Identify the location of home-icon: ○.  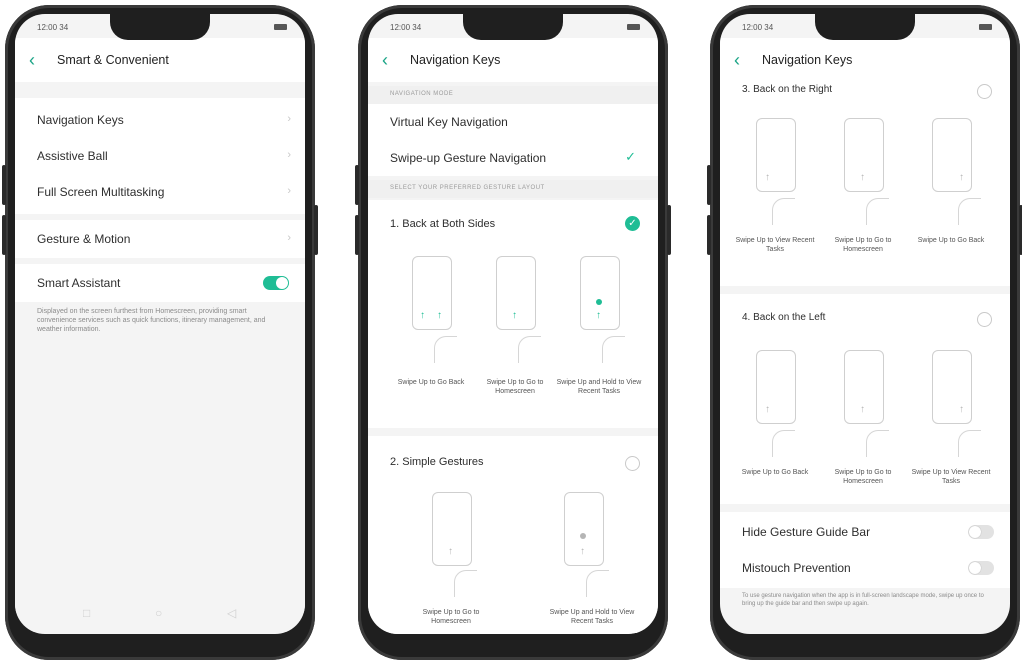
(158, 613).